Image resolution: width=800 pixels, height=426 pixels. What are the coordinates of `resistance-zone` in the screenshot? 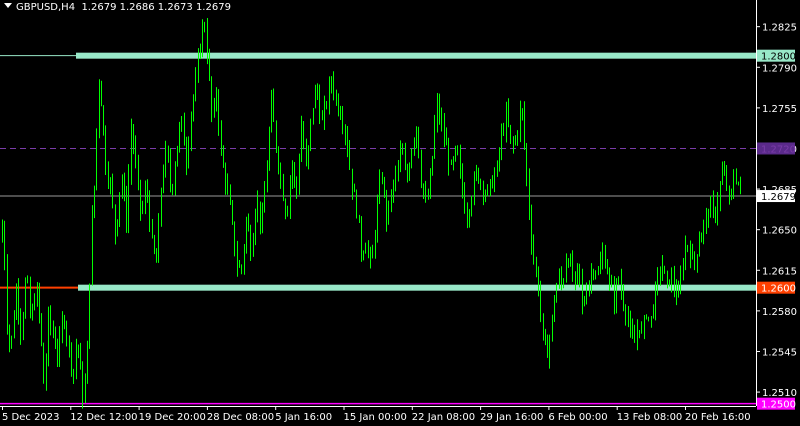 It's located at (416, 55).